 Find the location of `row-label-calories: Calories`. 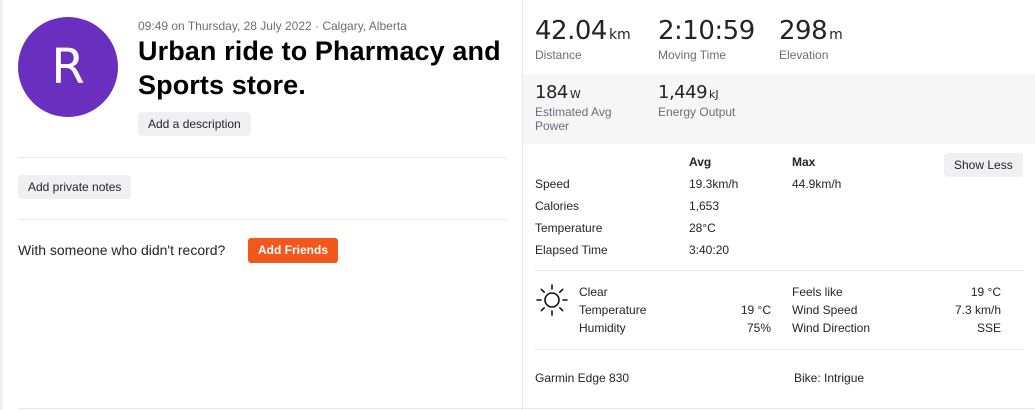

row-label-calories: Calories is located at coordinates (557, 206).